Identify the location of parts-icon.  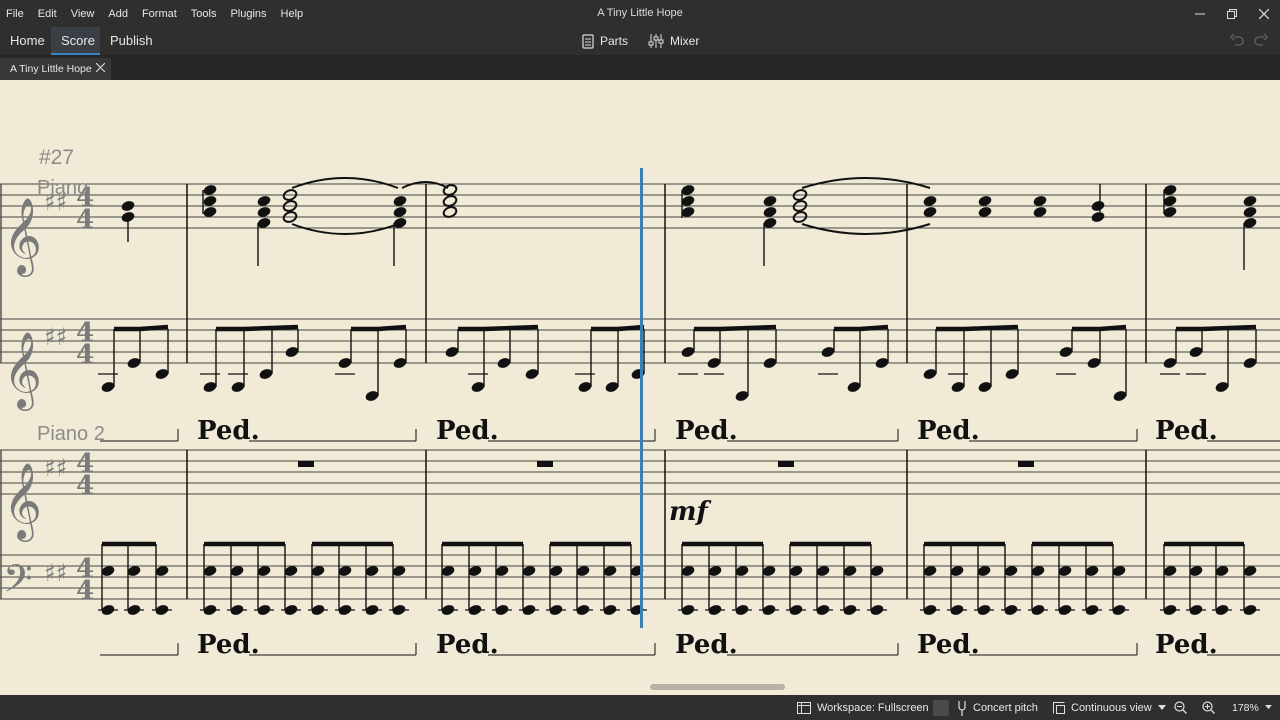
(588, 41).